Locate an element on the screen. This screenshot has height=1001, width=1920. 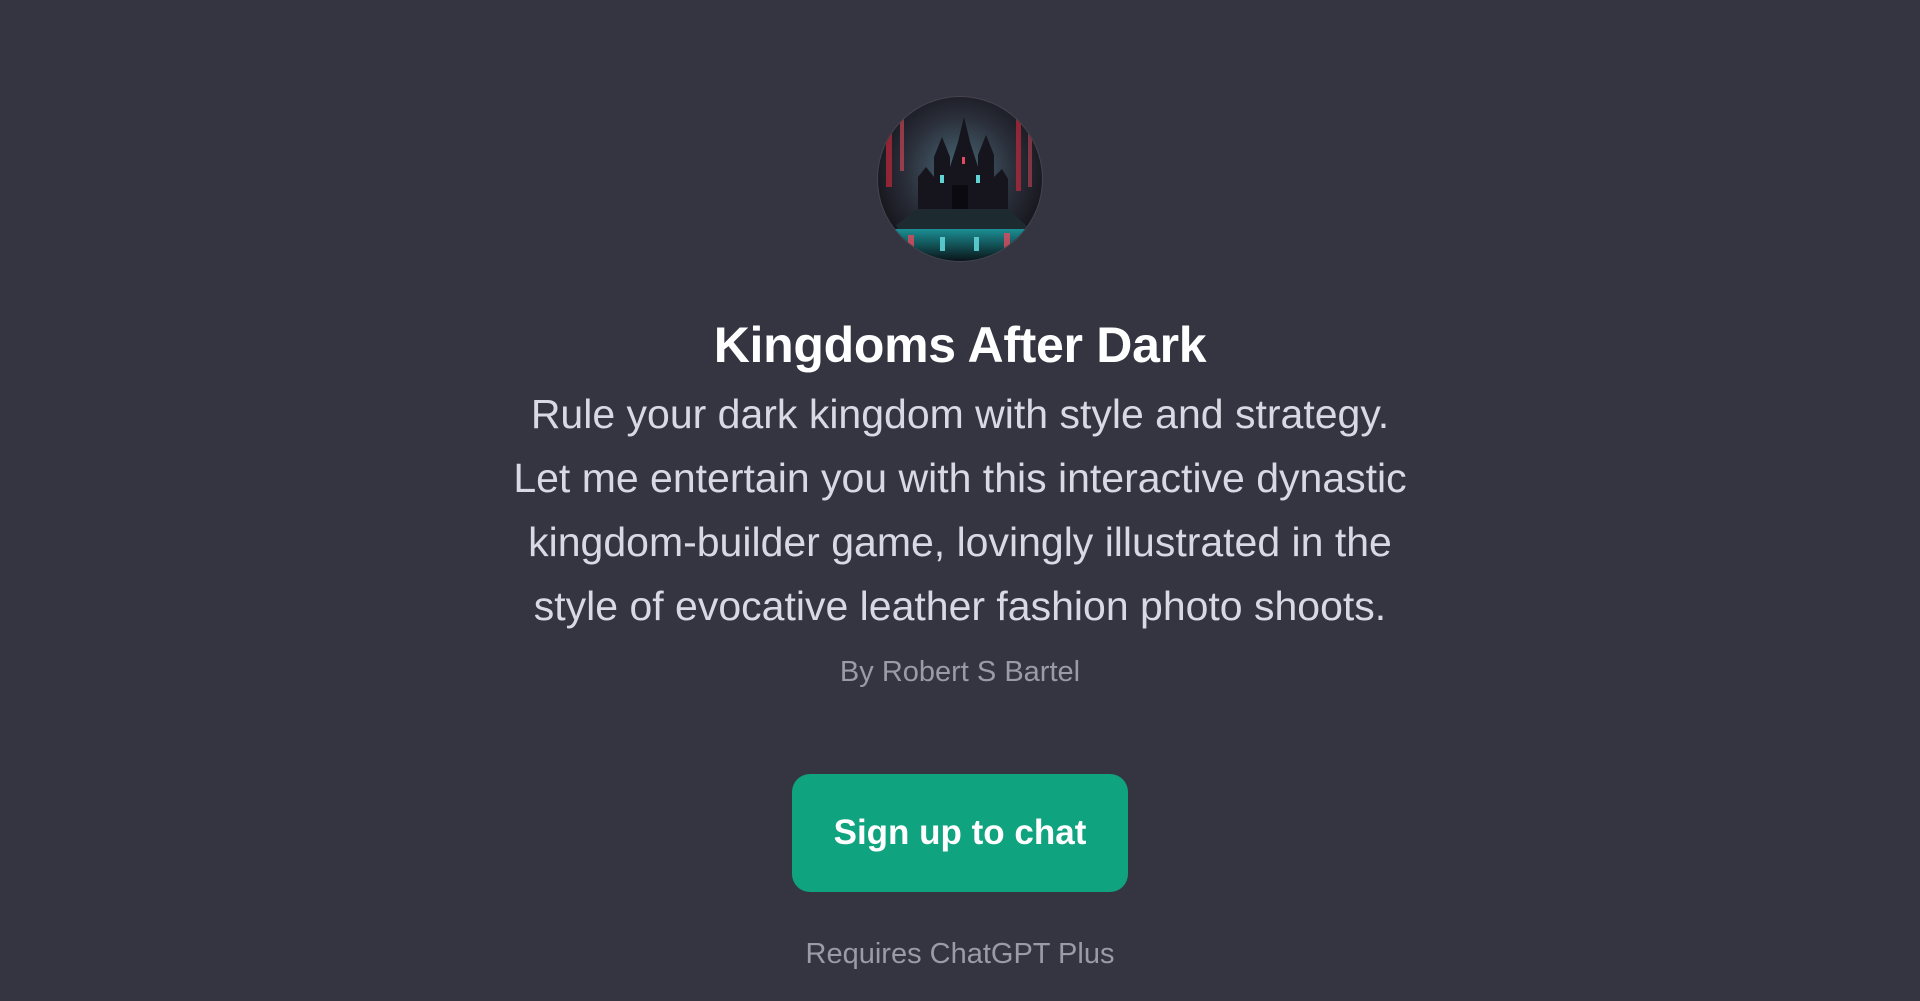
requires-plus-note: Requires ChatGPT Plus is located at coordinates (960, 954).